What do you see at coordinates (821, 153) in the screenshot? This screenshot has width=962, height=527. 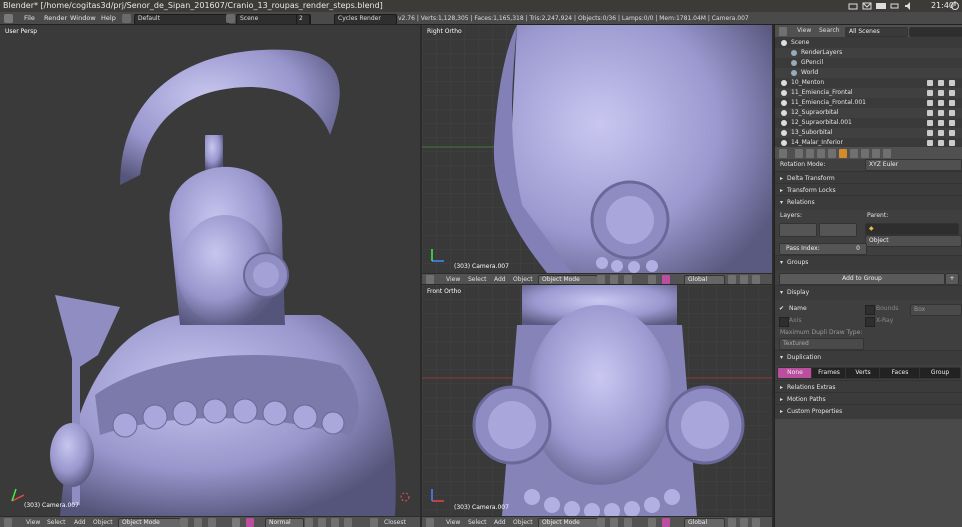 I see `scene-tab-icon` at bounding box center [821, 153].